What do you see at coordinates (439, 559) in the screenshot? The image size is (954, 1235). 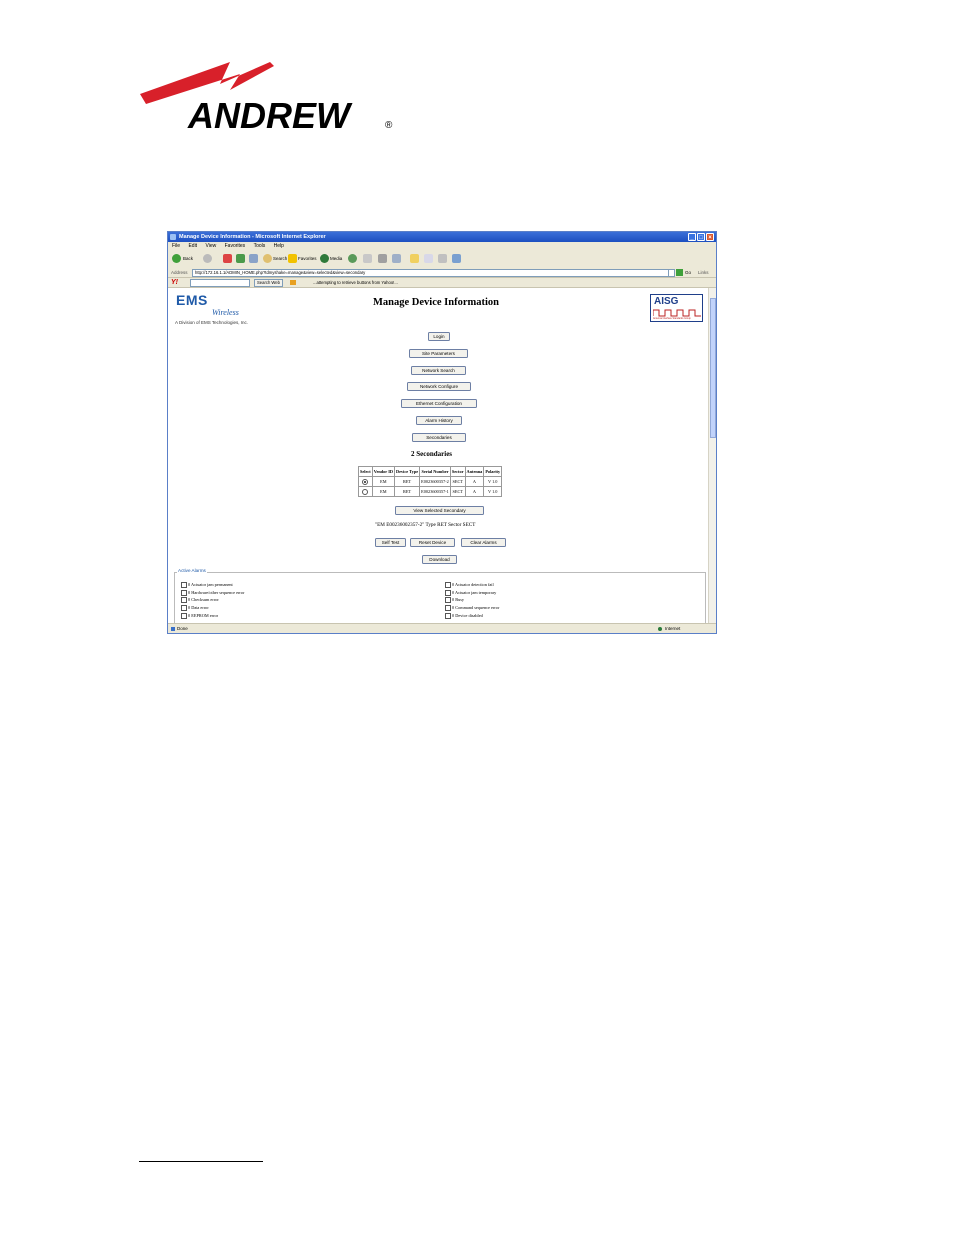 I see `download-button: Download` at bounding box center [439, 559].